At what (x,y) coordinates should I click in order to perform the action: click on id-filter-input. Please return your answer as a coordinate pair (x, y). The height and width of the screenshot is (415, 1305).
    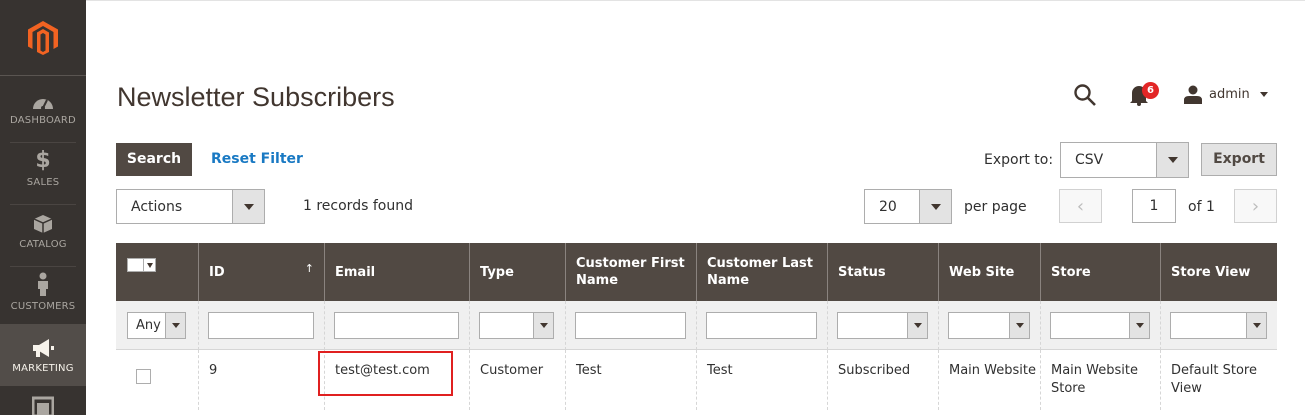
    Looking at the image, I should click on (261, 325).